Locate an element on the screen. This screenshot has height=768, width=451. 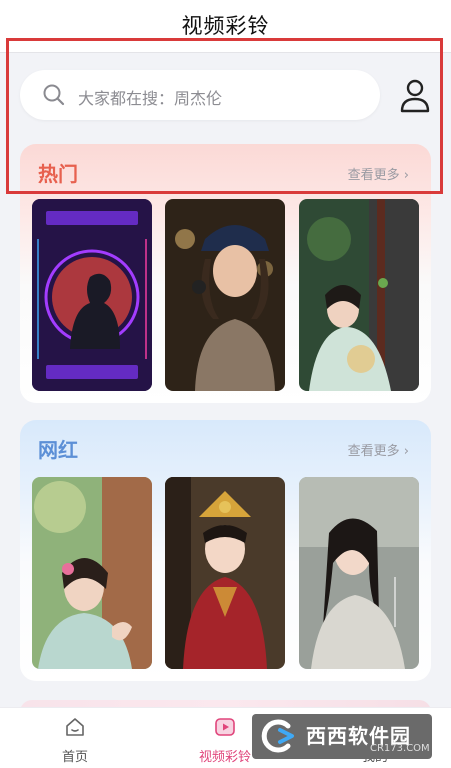
hot-more-label: 查看更多 is located at coordinates (373, 175).